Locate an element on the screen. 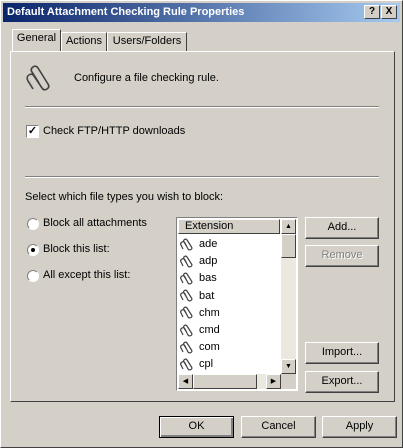 This screenshot has width=403, height=448. tab-general-label: General is located at coordinates (36, 38).